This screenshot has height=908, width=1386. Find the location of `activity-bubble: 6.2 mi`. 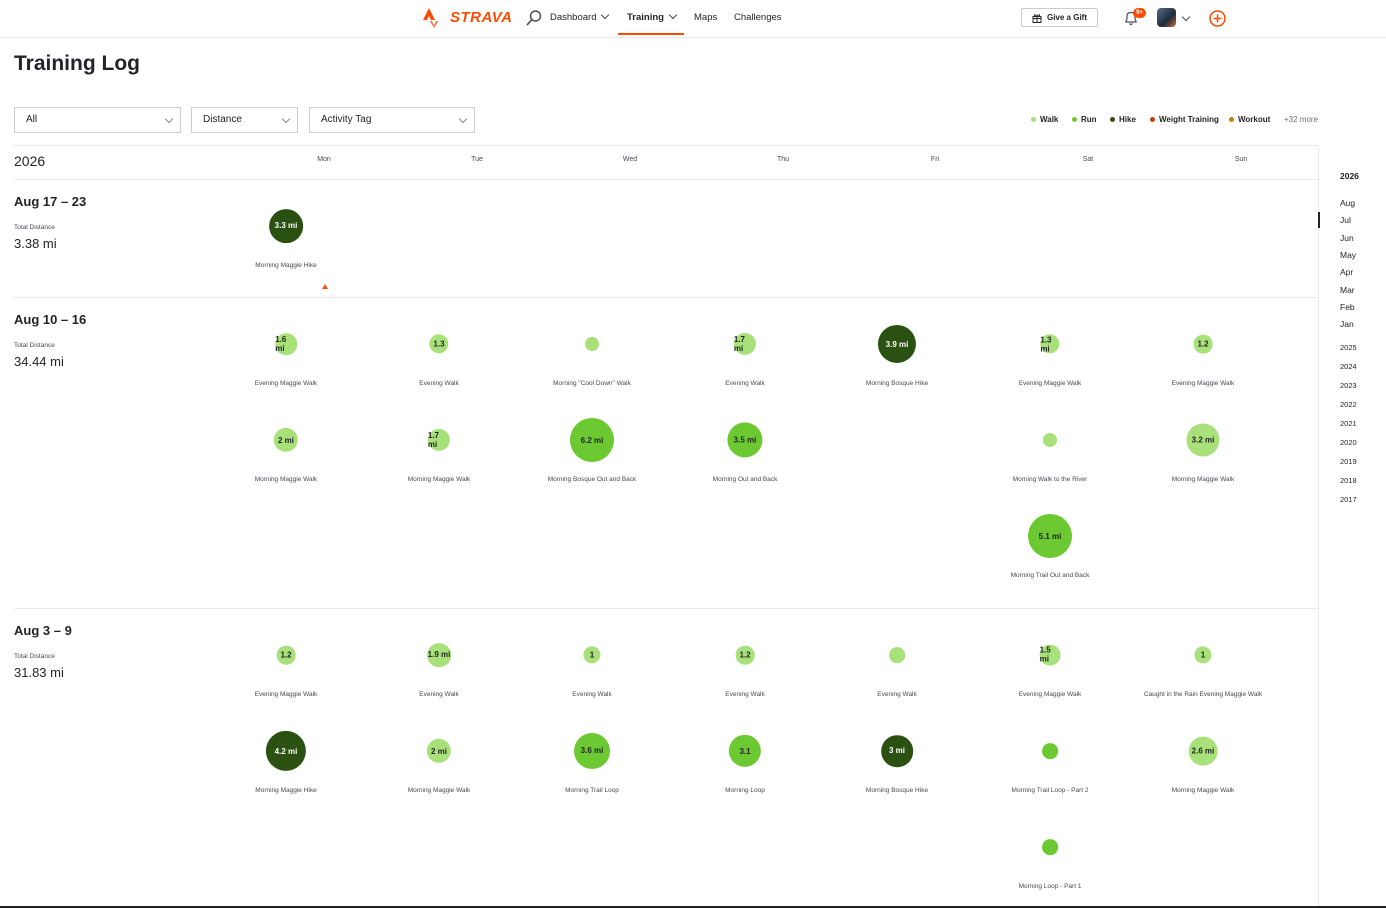

activity-bubble: 6.2 mi is located at coordinates (592, 440).